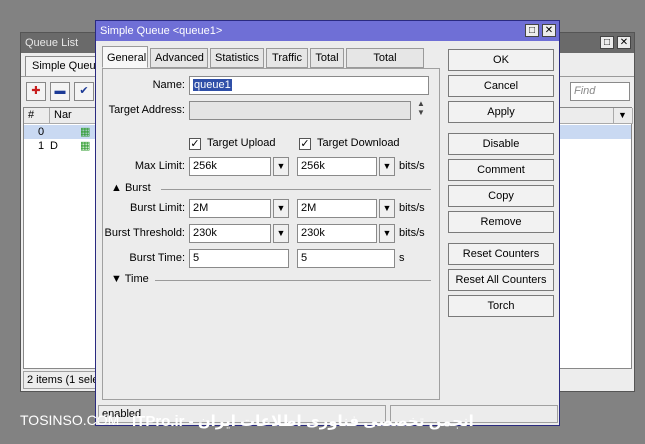 This screenshot has height=444, width=645. I want to click on burst-time-unit: s, so click(402, 258).